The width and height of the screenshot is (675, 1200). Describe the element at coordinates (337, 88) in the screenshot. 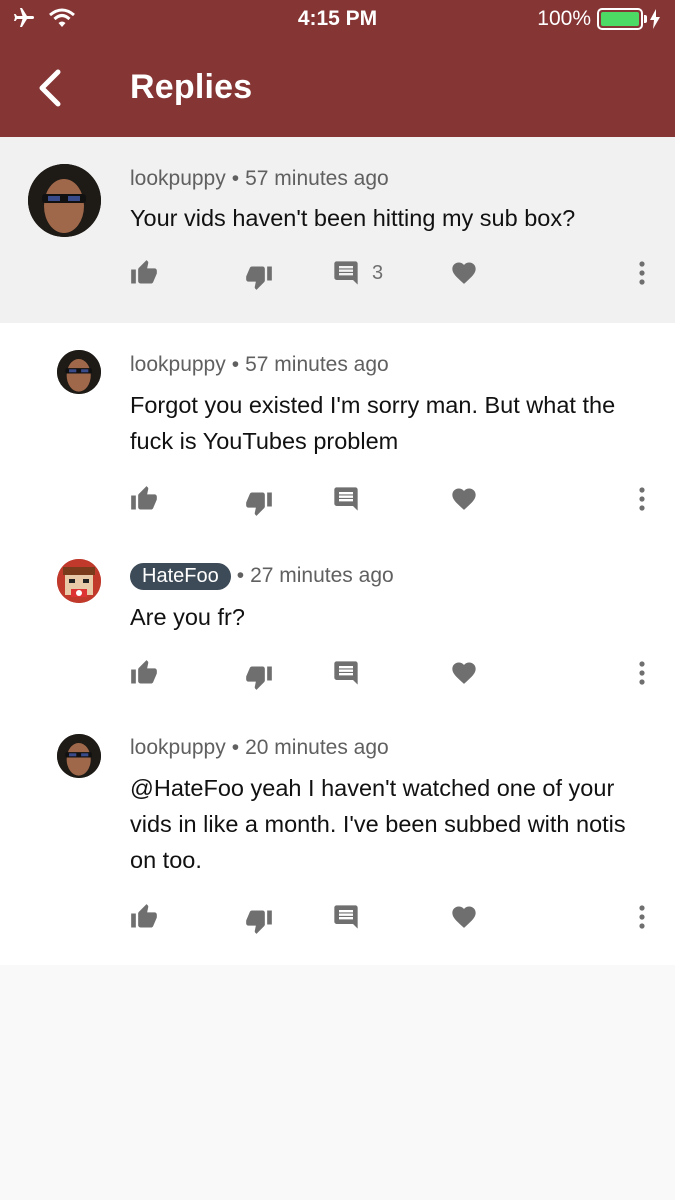

I see `nav-bar: Replies` at that location.